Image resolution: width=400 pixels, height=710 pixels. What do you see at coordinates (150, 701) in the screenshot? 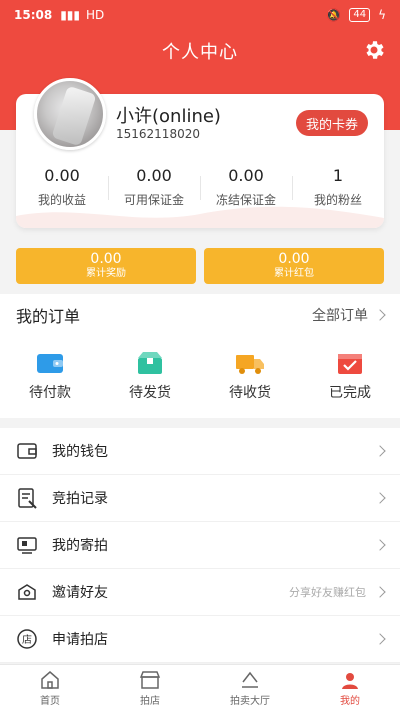
I see `tab-label: 拍店` at bounding box center [150, 701].